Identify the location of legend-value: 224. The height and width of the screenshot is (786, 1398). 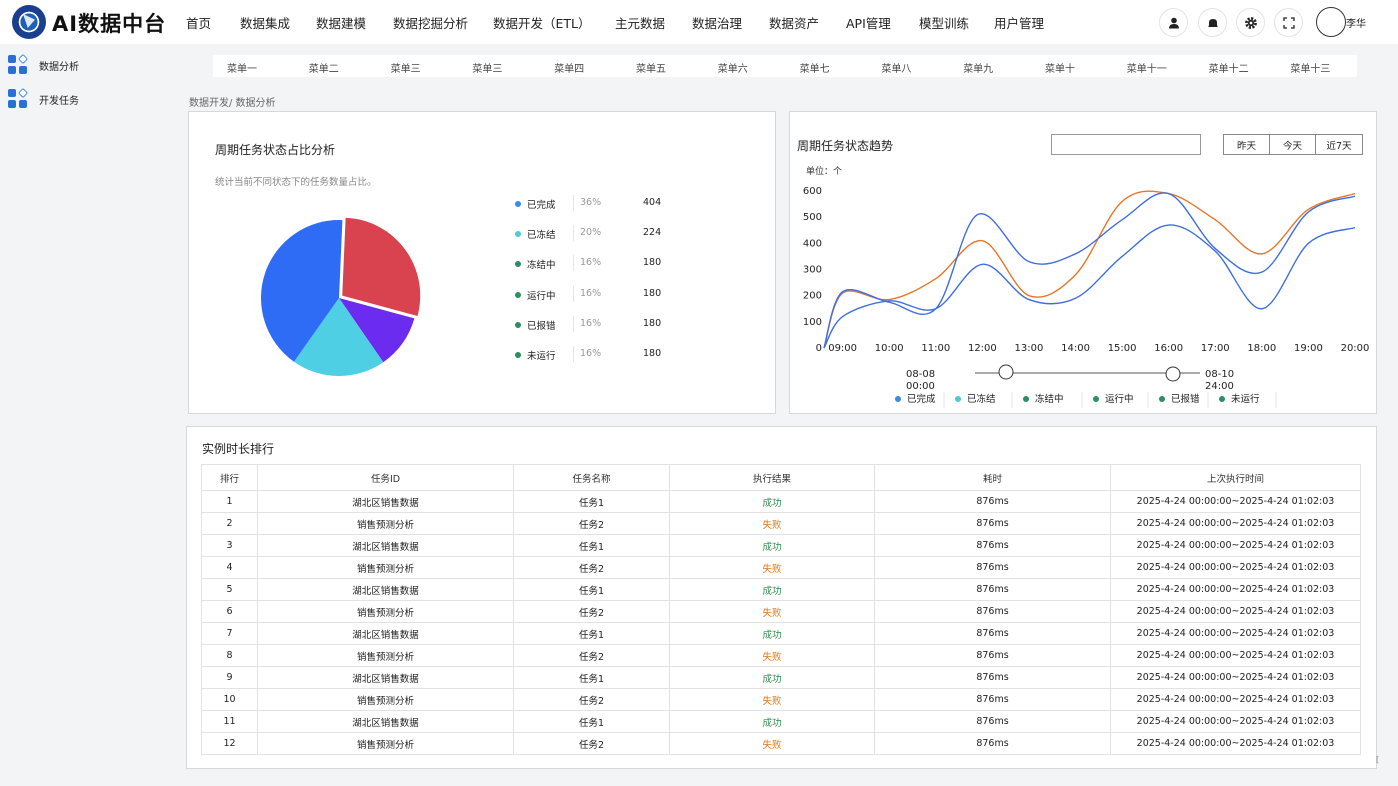
(652, 233).